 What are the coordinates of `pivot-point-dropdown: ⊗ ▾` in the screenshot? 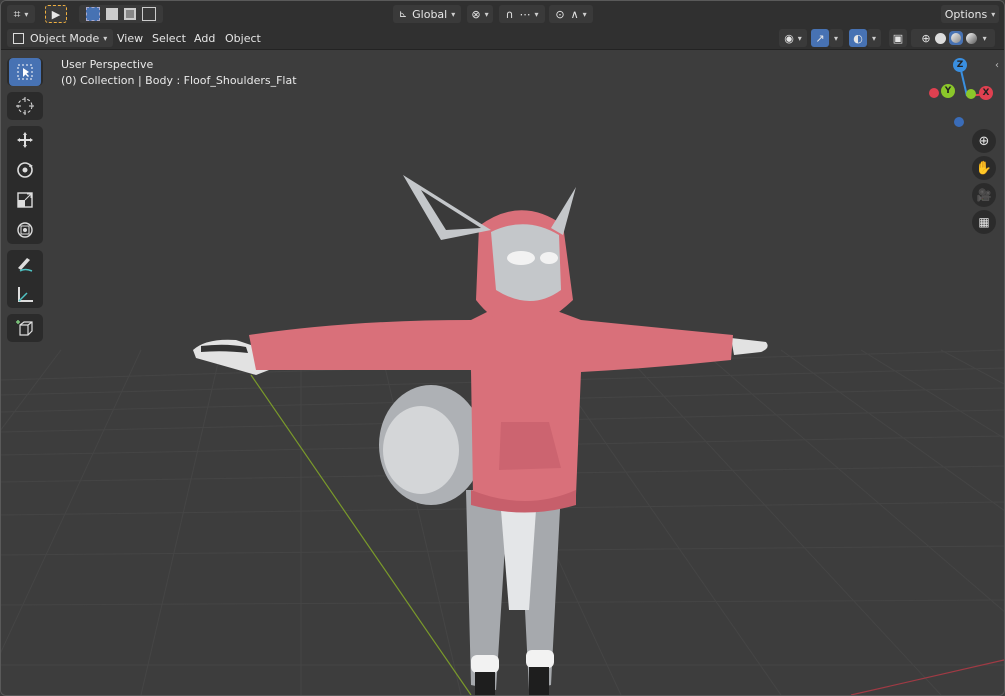 It's located at (480, 14).